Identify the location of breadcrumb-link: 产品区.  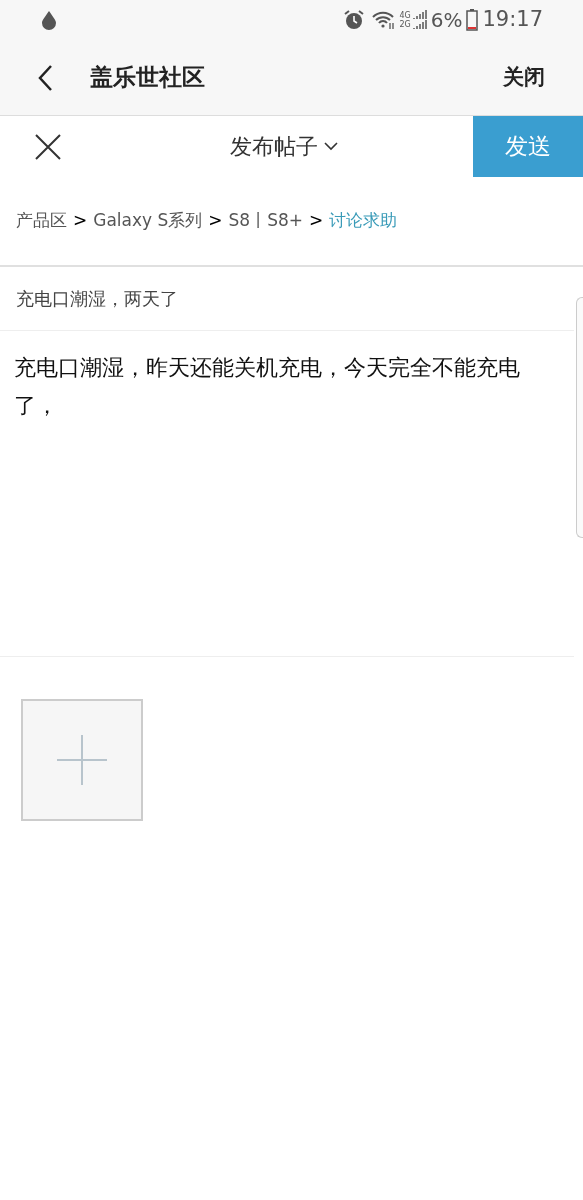
(41, 221).